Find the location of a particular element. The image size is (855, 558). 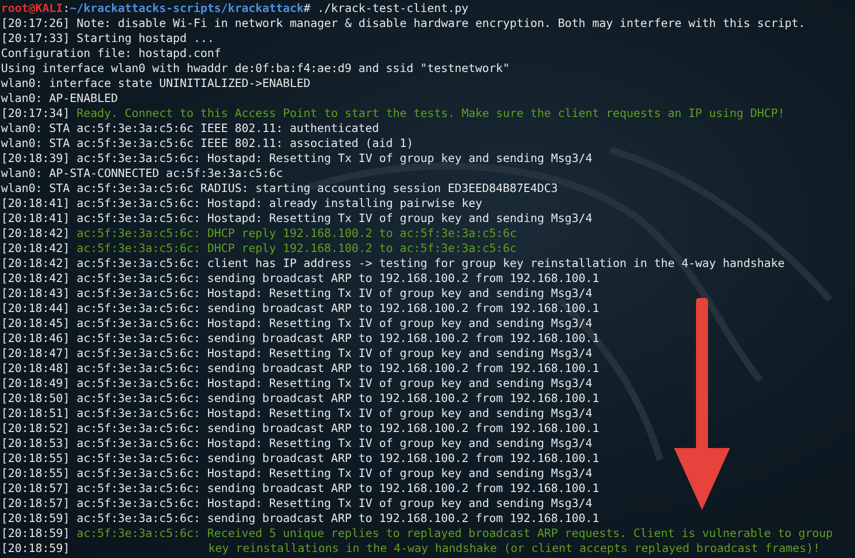

log-timestamp: [20:18:52] is located at coordinates (35, 428).